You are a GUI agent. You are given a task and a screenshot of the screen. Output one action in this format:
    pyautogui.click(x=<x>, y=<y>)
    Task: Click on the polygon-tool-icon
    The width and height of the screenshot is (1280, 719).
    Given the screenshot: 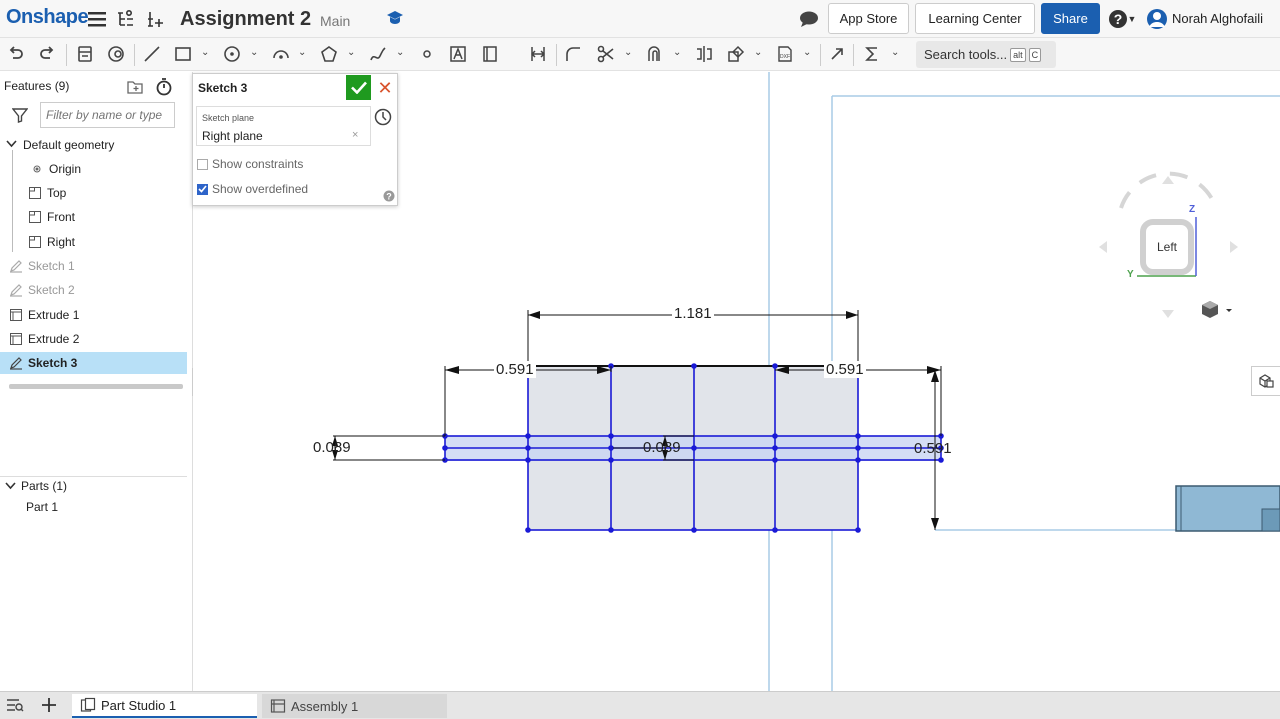 What is the action you would take?
    pyautogui.click(x=329, y=54)
    